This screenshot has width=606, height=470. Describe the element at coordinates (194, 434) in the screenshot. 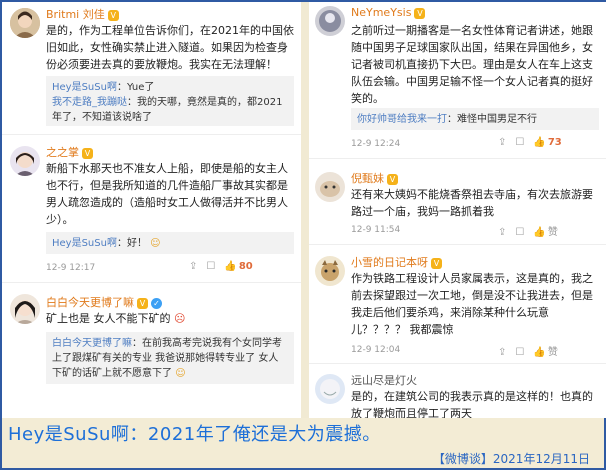

I see `caption-text: Hey是SuSu啊：2021年了俺还是大为震撼。` at that location.